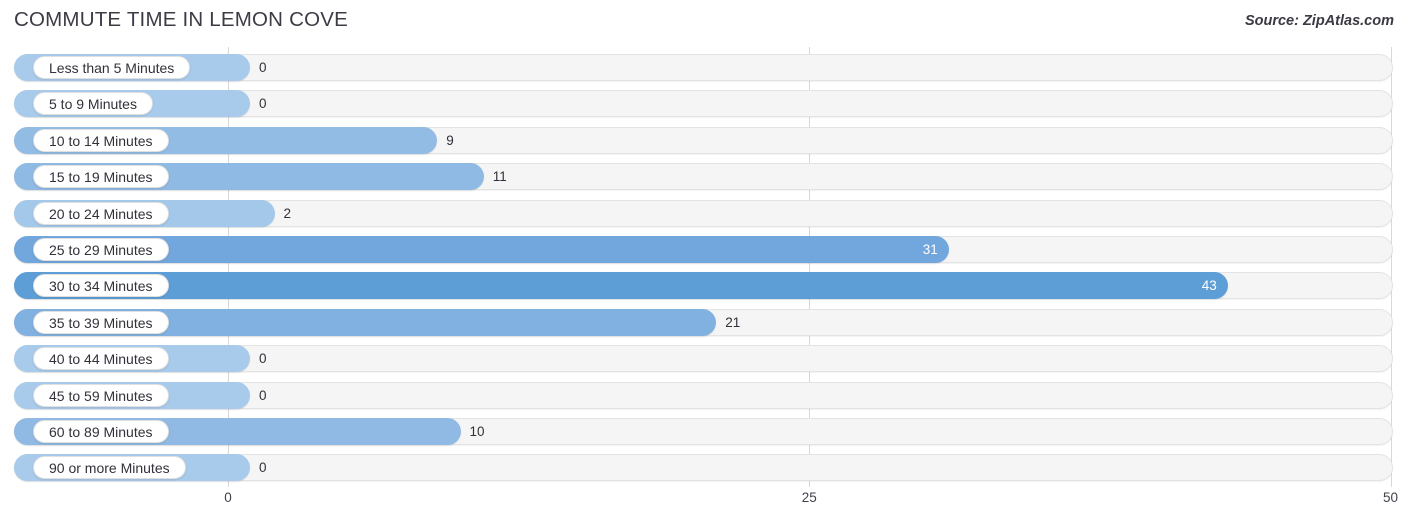 This screenshot has width=1406, height=522. What do you see at coordinates (499, 177) in the screenshot?
I see `bar-value-label: 11` at bounding box center [499, 177].